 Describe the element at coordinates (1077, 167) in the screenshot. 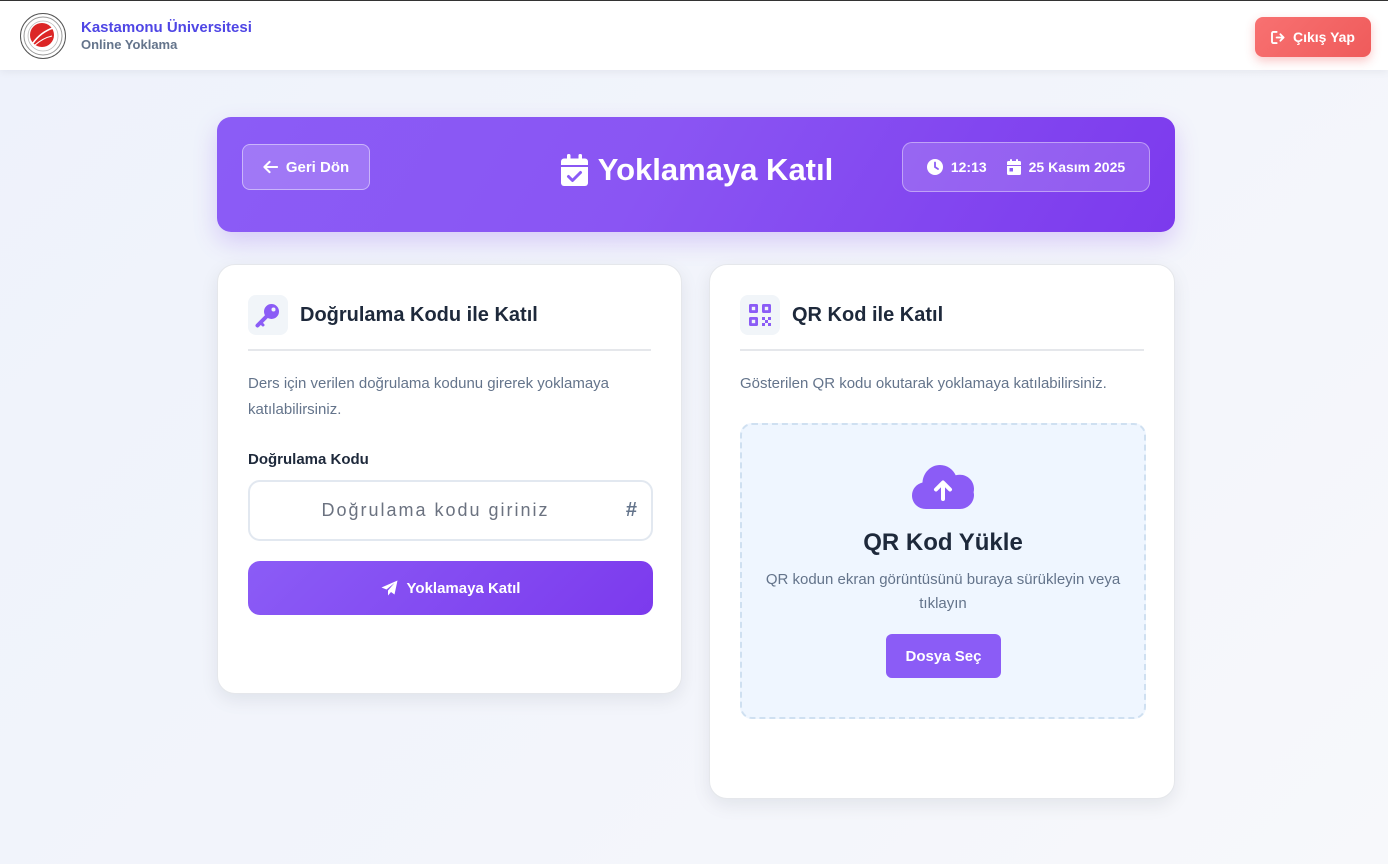

I see `current-date: 25 Kasım 2025` at that location.